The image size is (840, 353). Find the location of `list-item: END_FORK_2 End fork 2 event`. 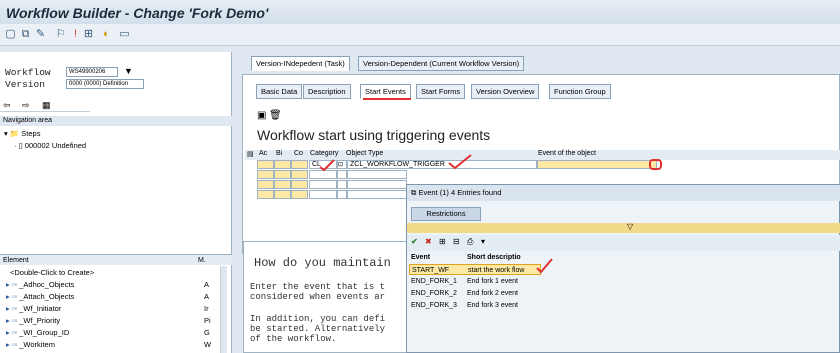

list-item: END_FORK_2 End fork 2 event is located at coordinates (475, 293).